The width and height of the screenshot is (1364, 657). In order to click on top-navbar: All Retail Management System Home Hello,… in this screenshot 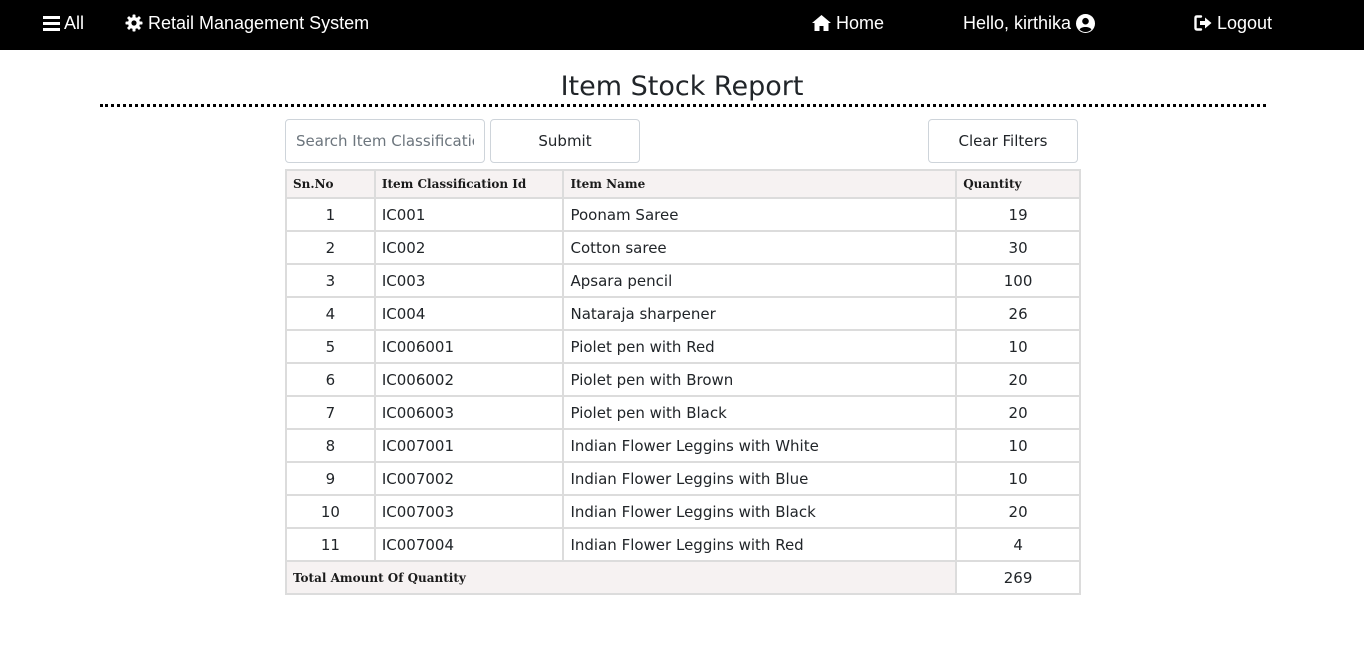, I will do `click(682, 25)`.